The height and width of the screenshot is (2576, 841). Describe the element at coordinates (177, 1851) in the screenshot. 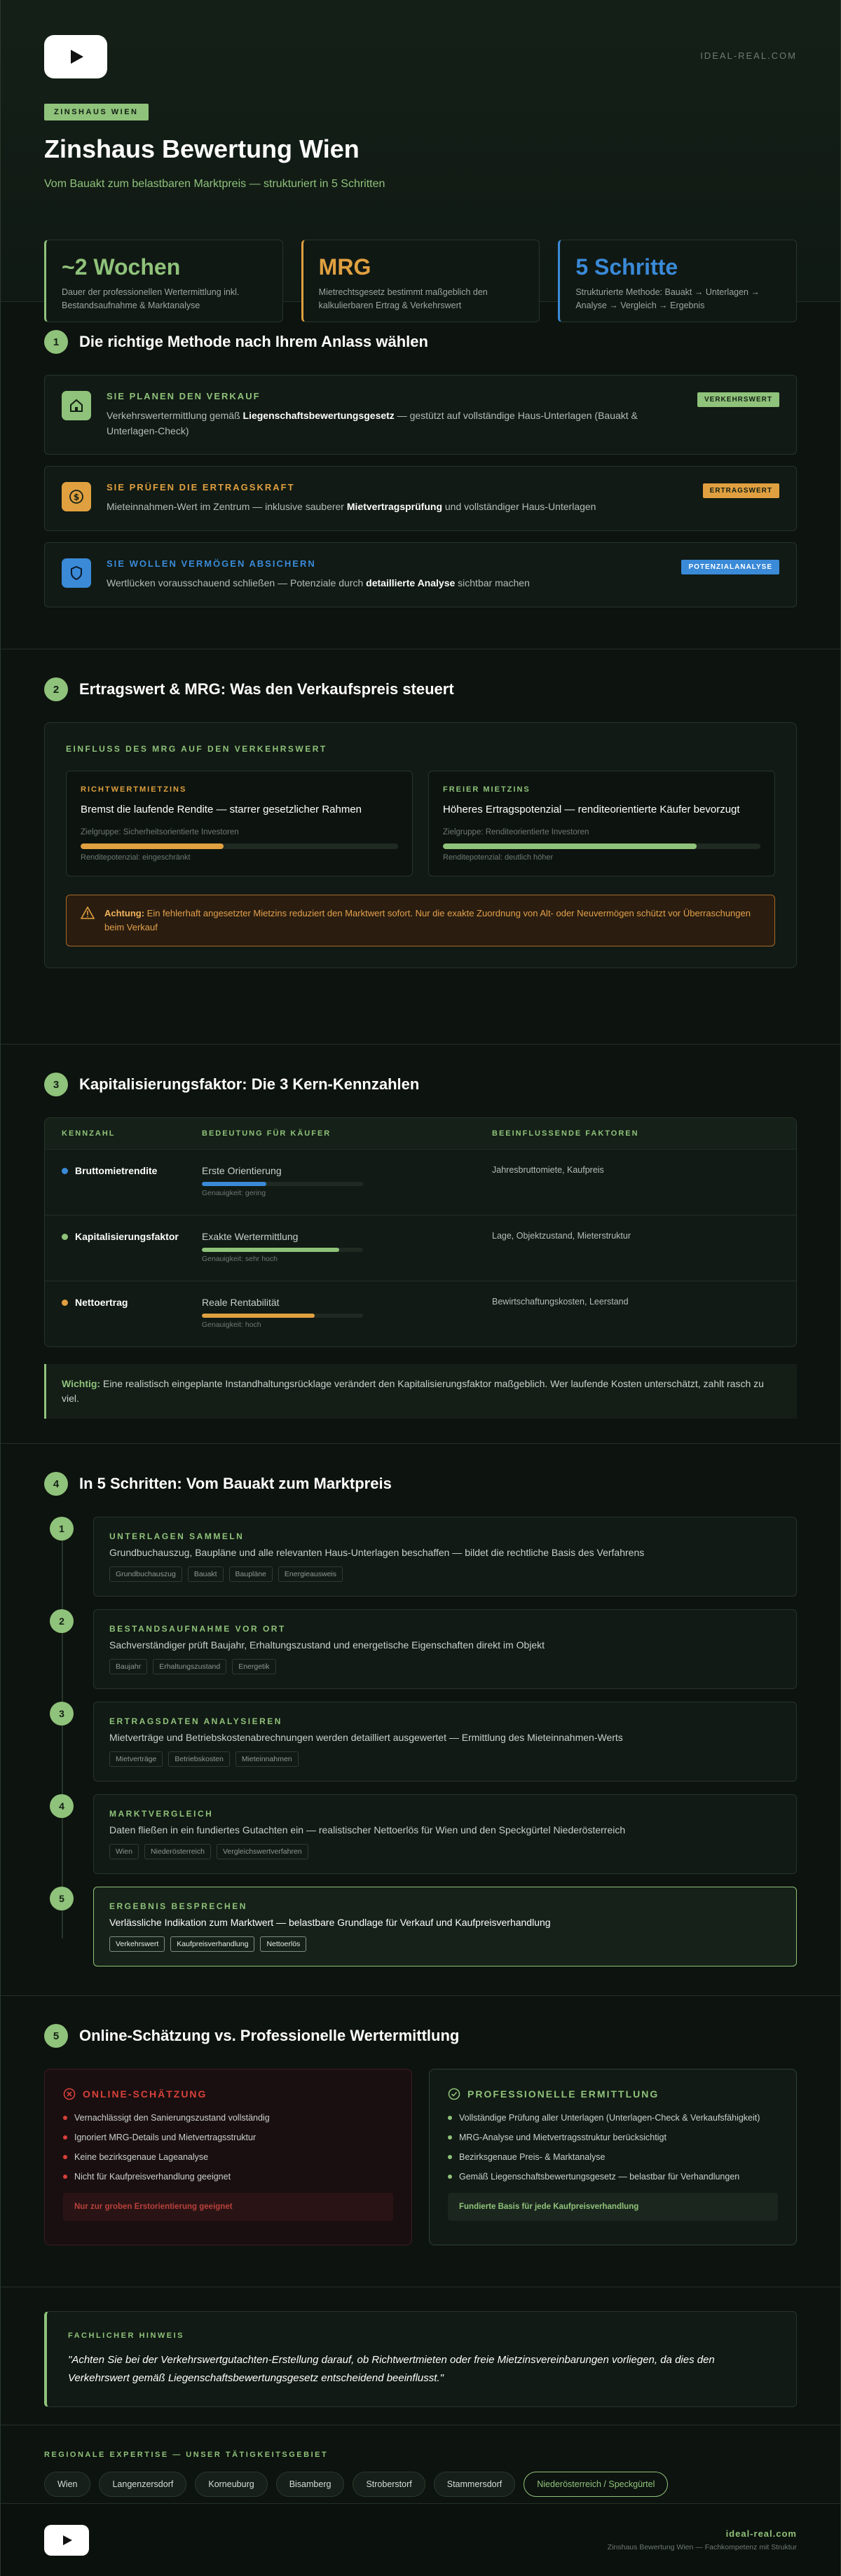

I see `chip: Niederösterreich` at that location.